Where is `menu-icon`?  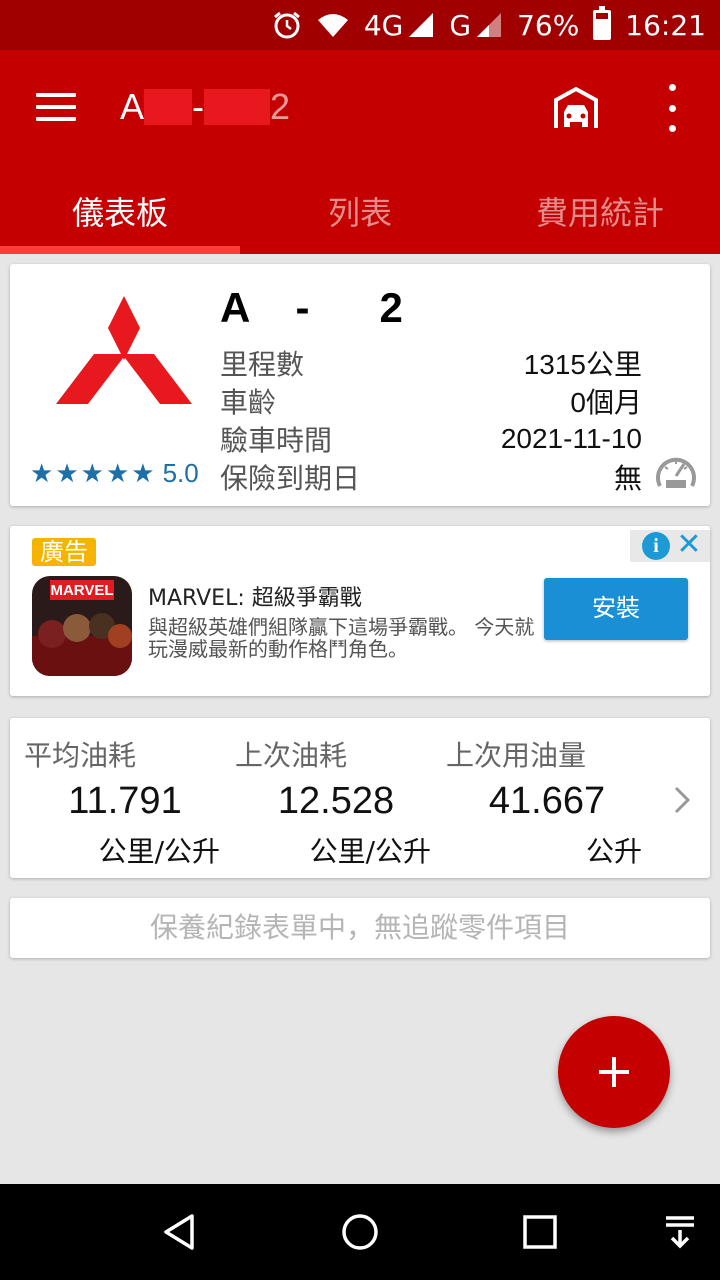
menu-icon is located at coordinates (56, 108).